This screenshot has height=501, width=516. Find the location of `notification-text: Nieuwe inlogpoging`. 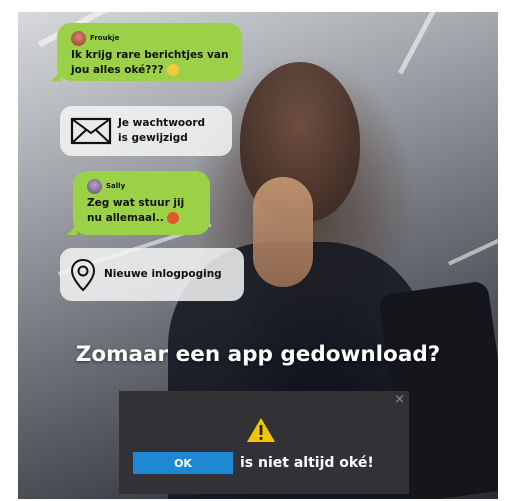

notification-text: Nieuwe inlogpoging is located at coordinates (163, 274).